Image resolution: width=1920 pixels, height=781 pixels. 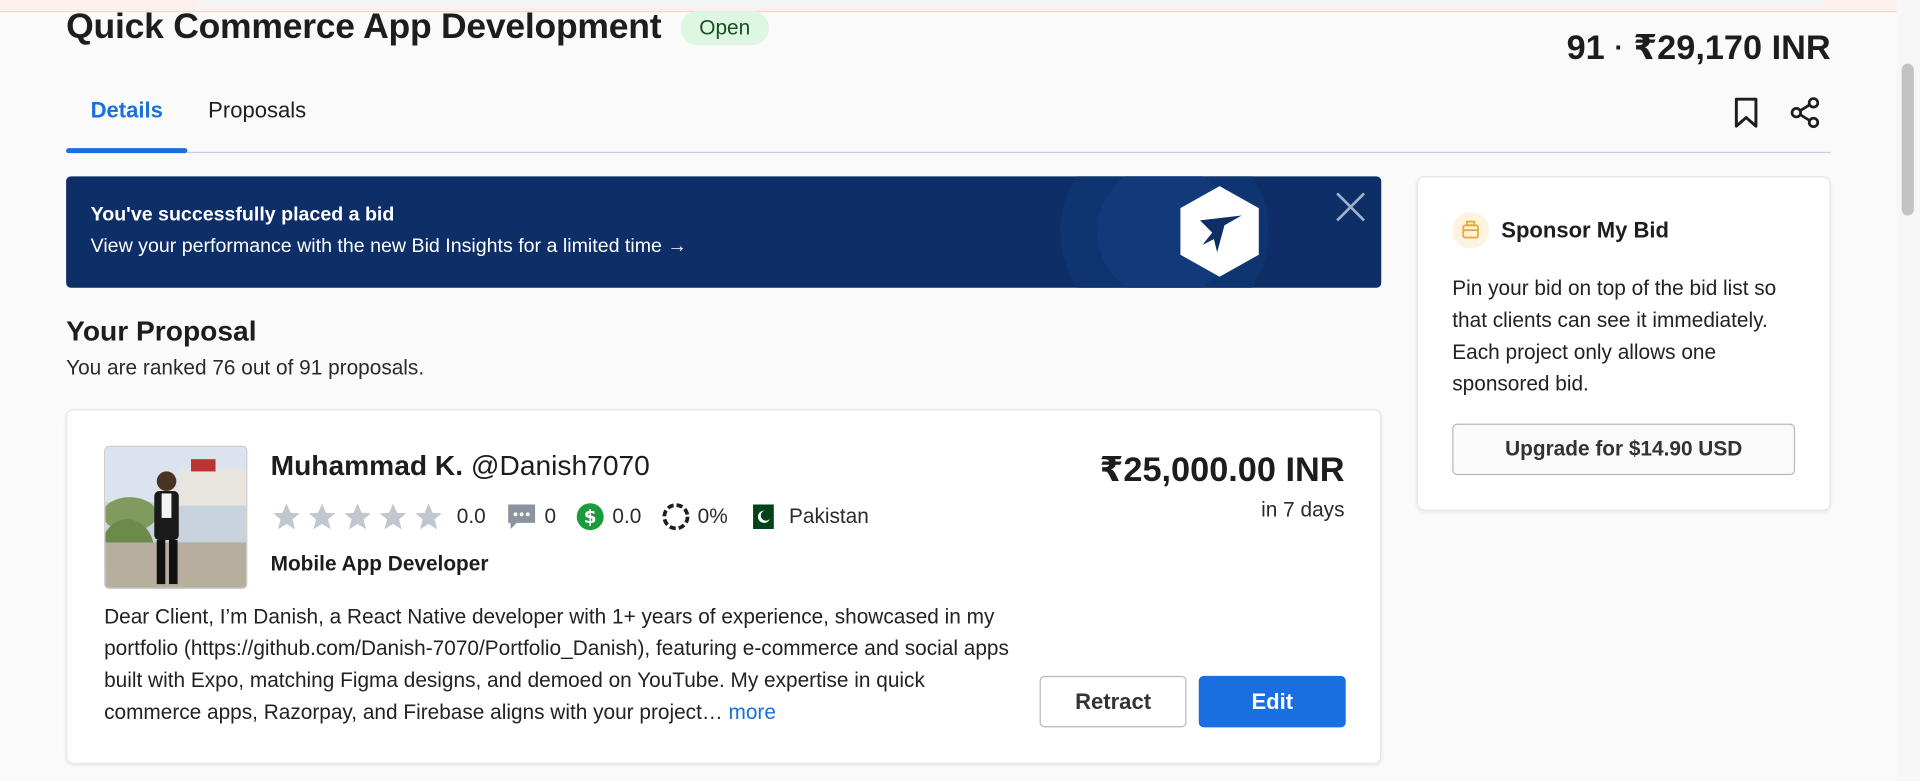 I want to click on bookmark-icon, so click(x=1746, y=113).